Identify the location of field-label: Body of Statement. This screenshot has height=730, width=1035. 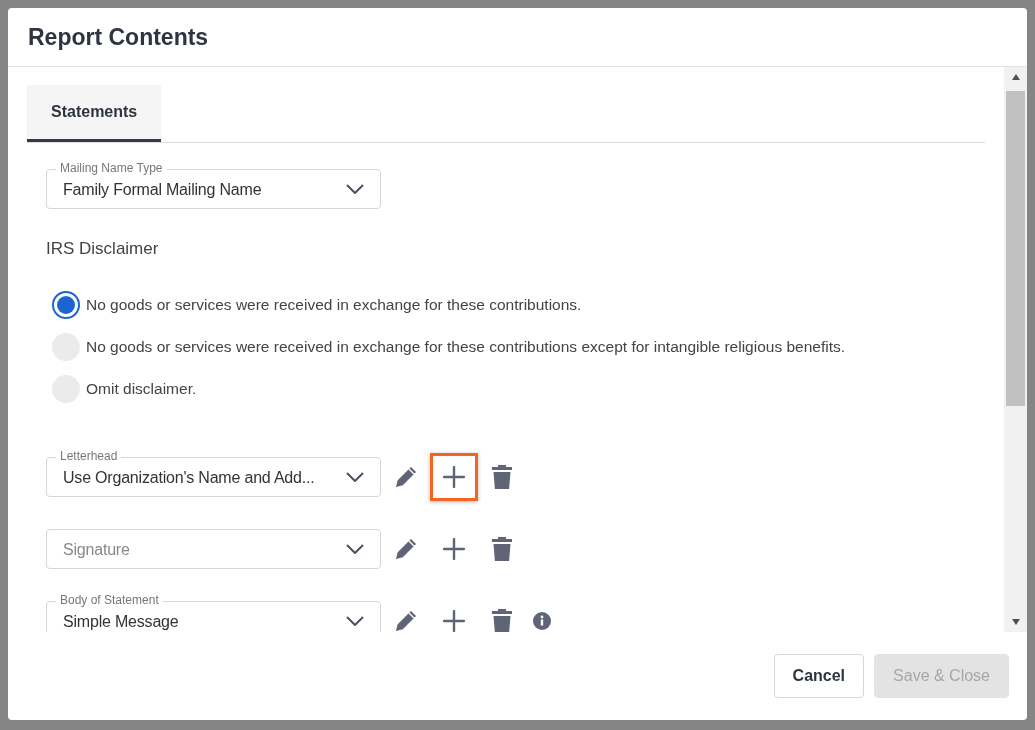
(109, 600).